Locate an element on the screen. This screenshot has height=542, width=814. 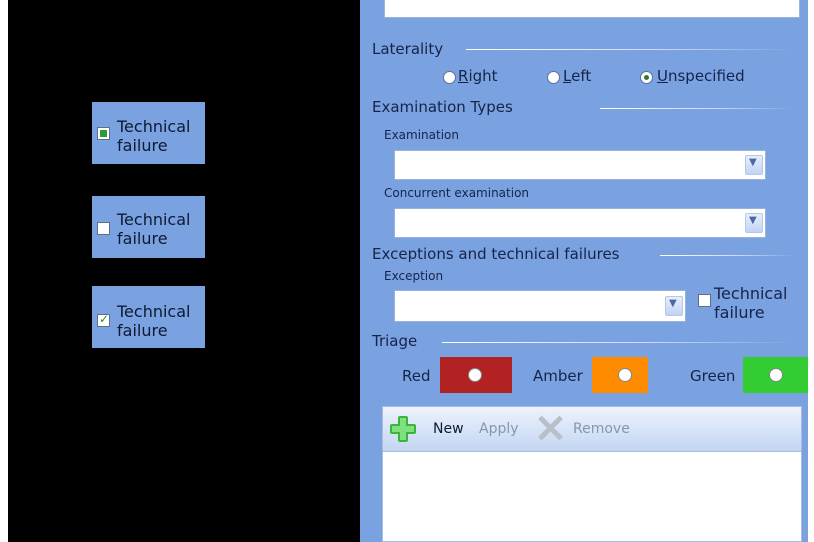
checkbox-card-unchecked: Technical failure is located at coordinates (148, 227).